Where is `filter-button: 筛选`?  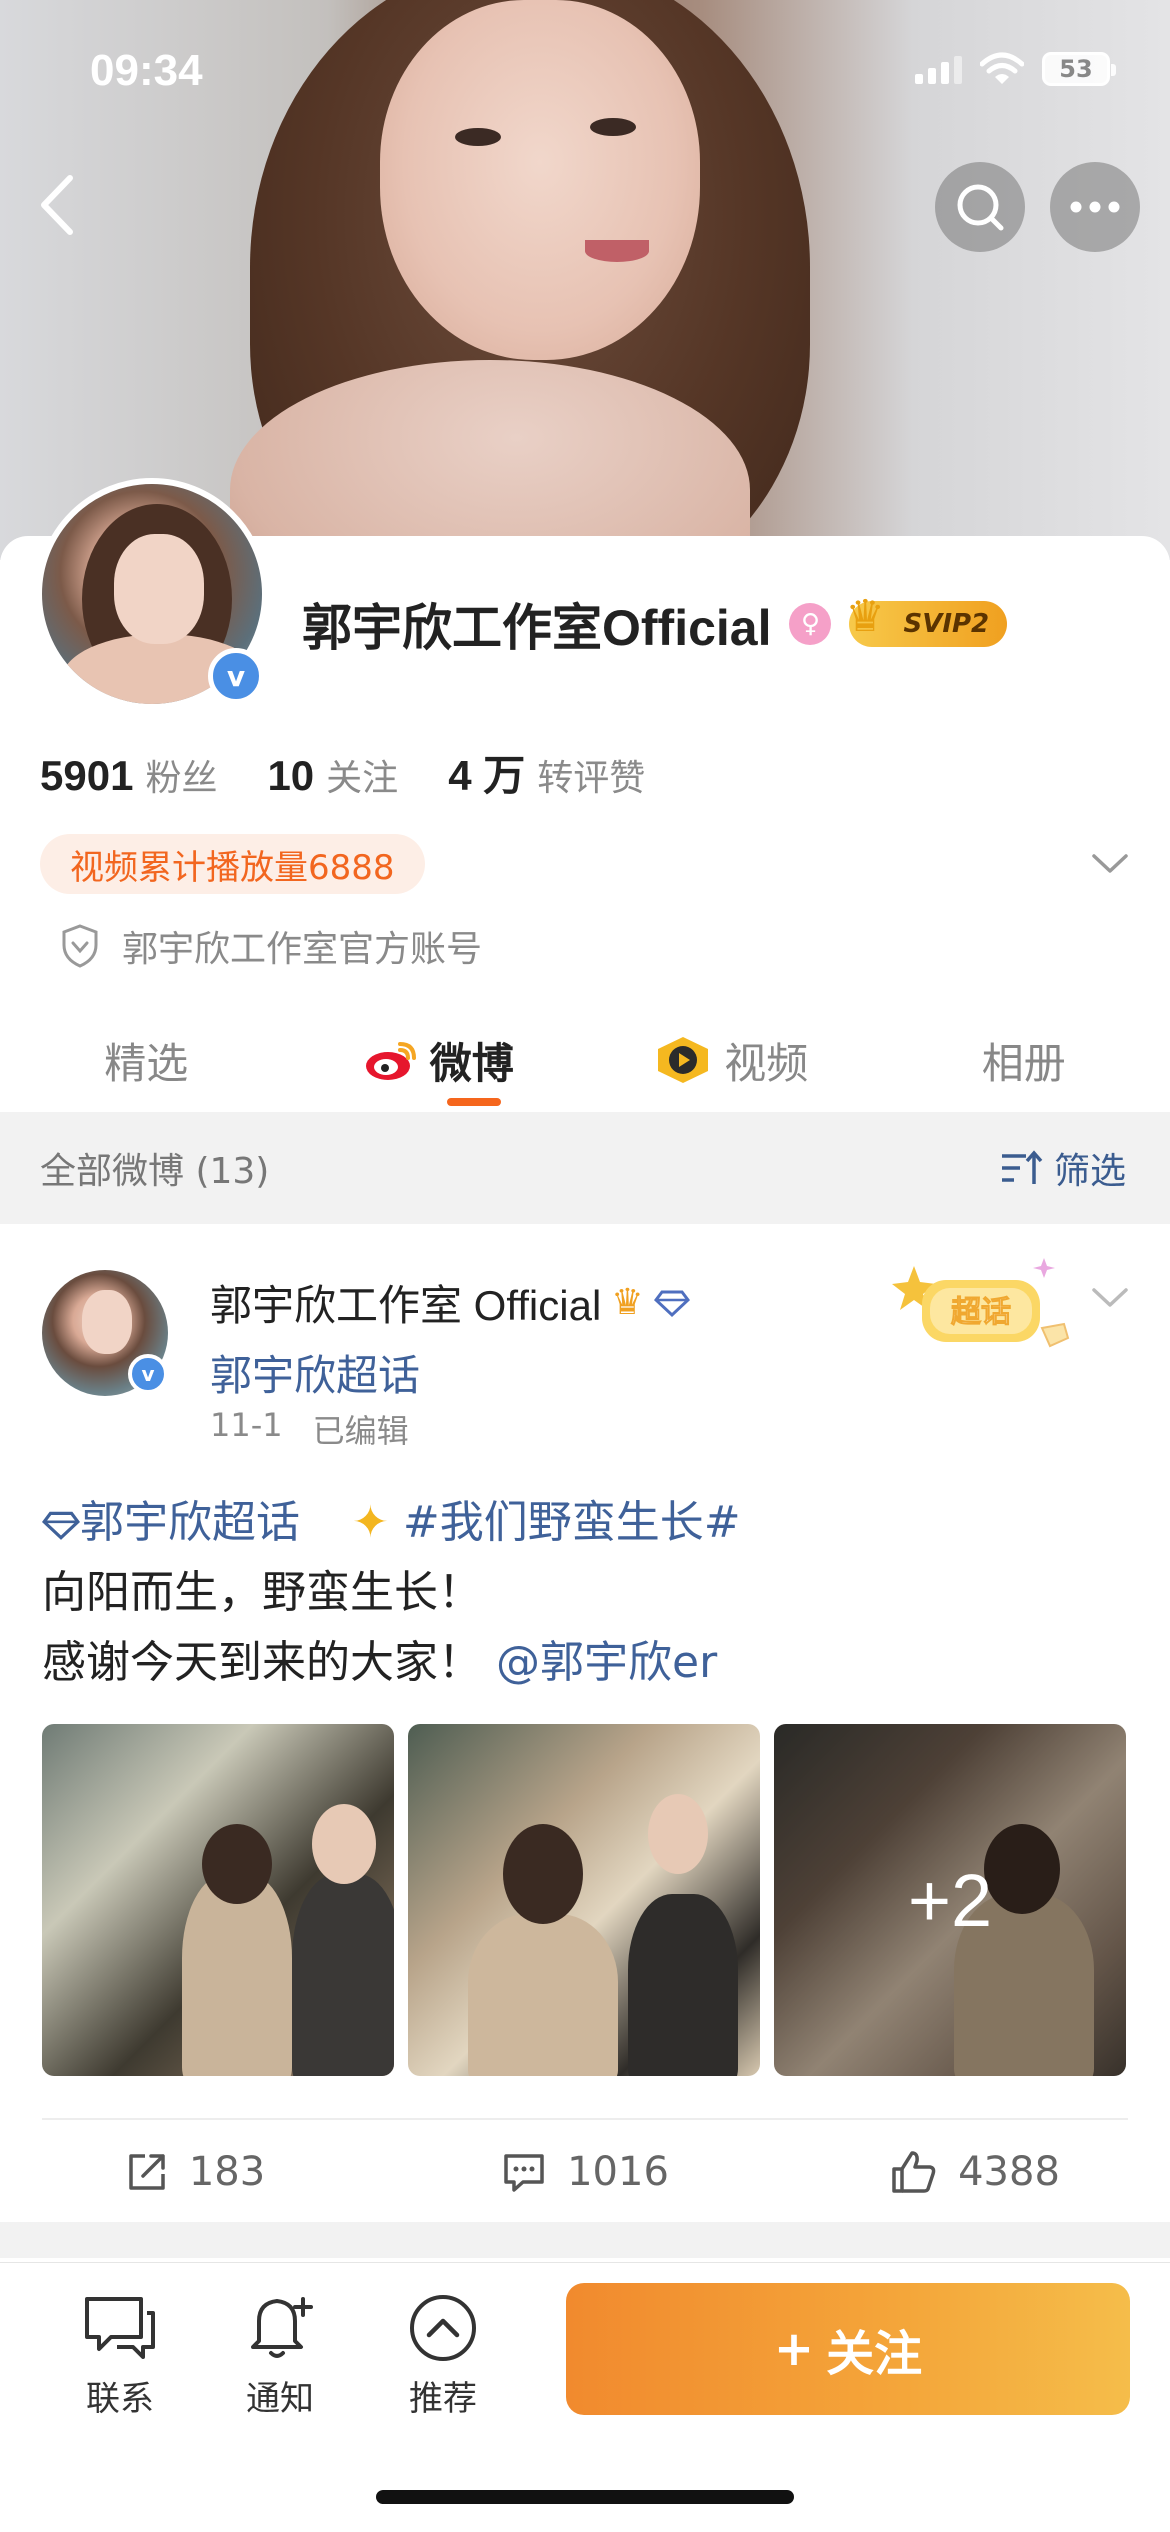 filter-button: 筛选 is located at coordinates (1063, 1168).